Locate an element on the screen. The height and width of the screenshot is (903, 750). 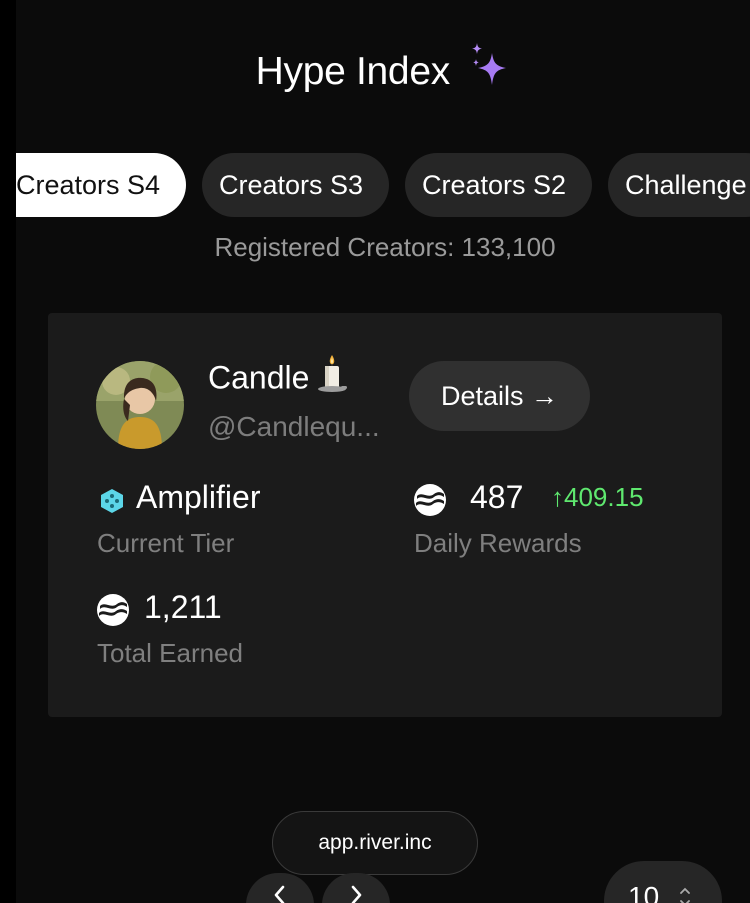
daily-rewards-label: Daily Rewards is located at coordinates (498, 543).